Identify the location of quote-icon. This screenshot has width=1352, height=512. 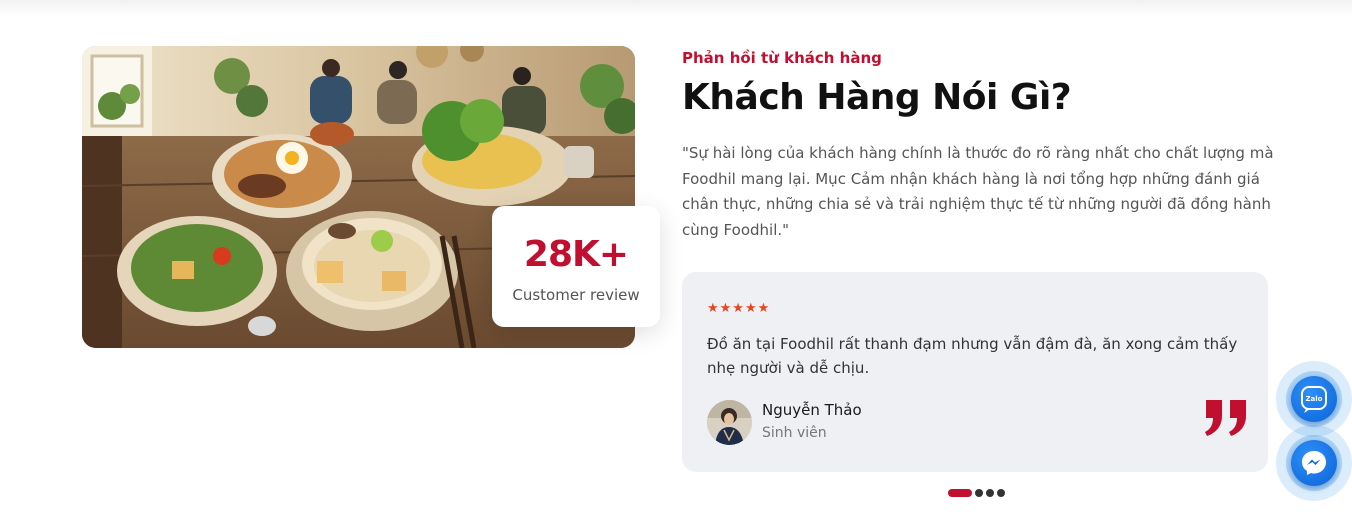
(1226, 418).